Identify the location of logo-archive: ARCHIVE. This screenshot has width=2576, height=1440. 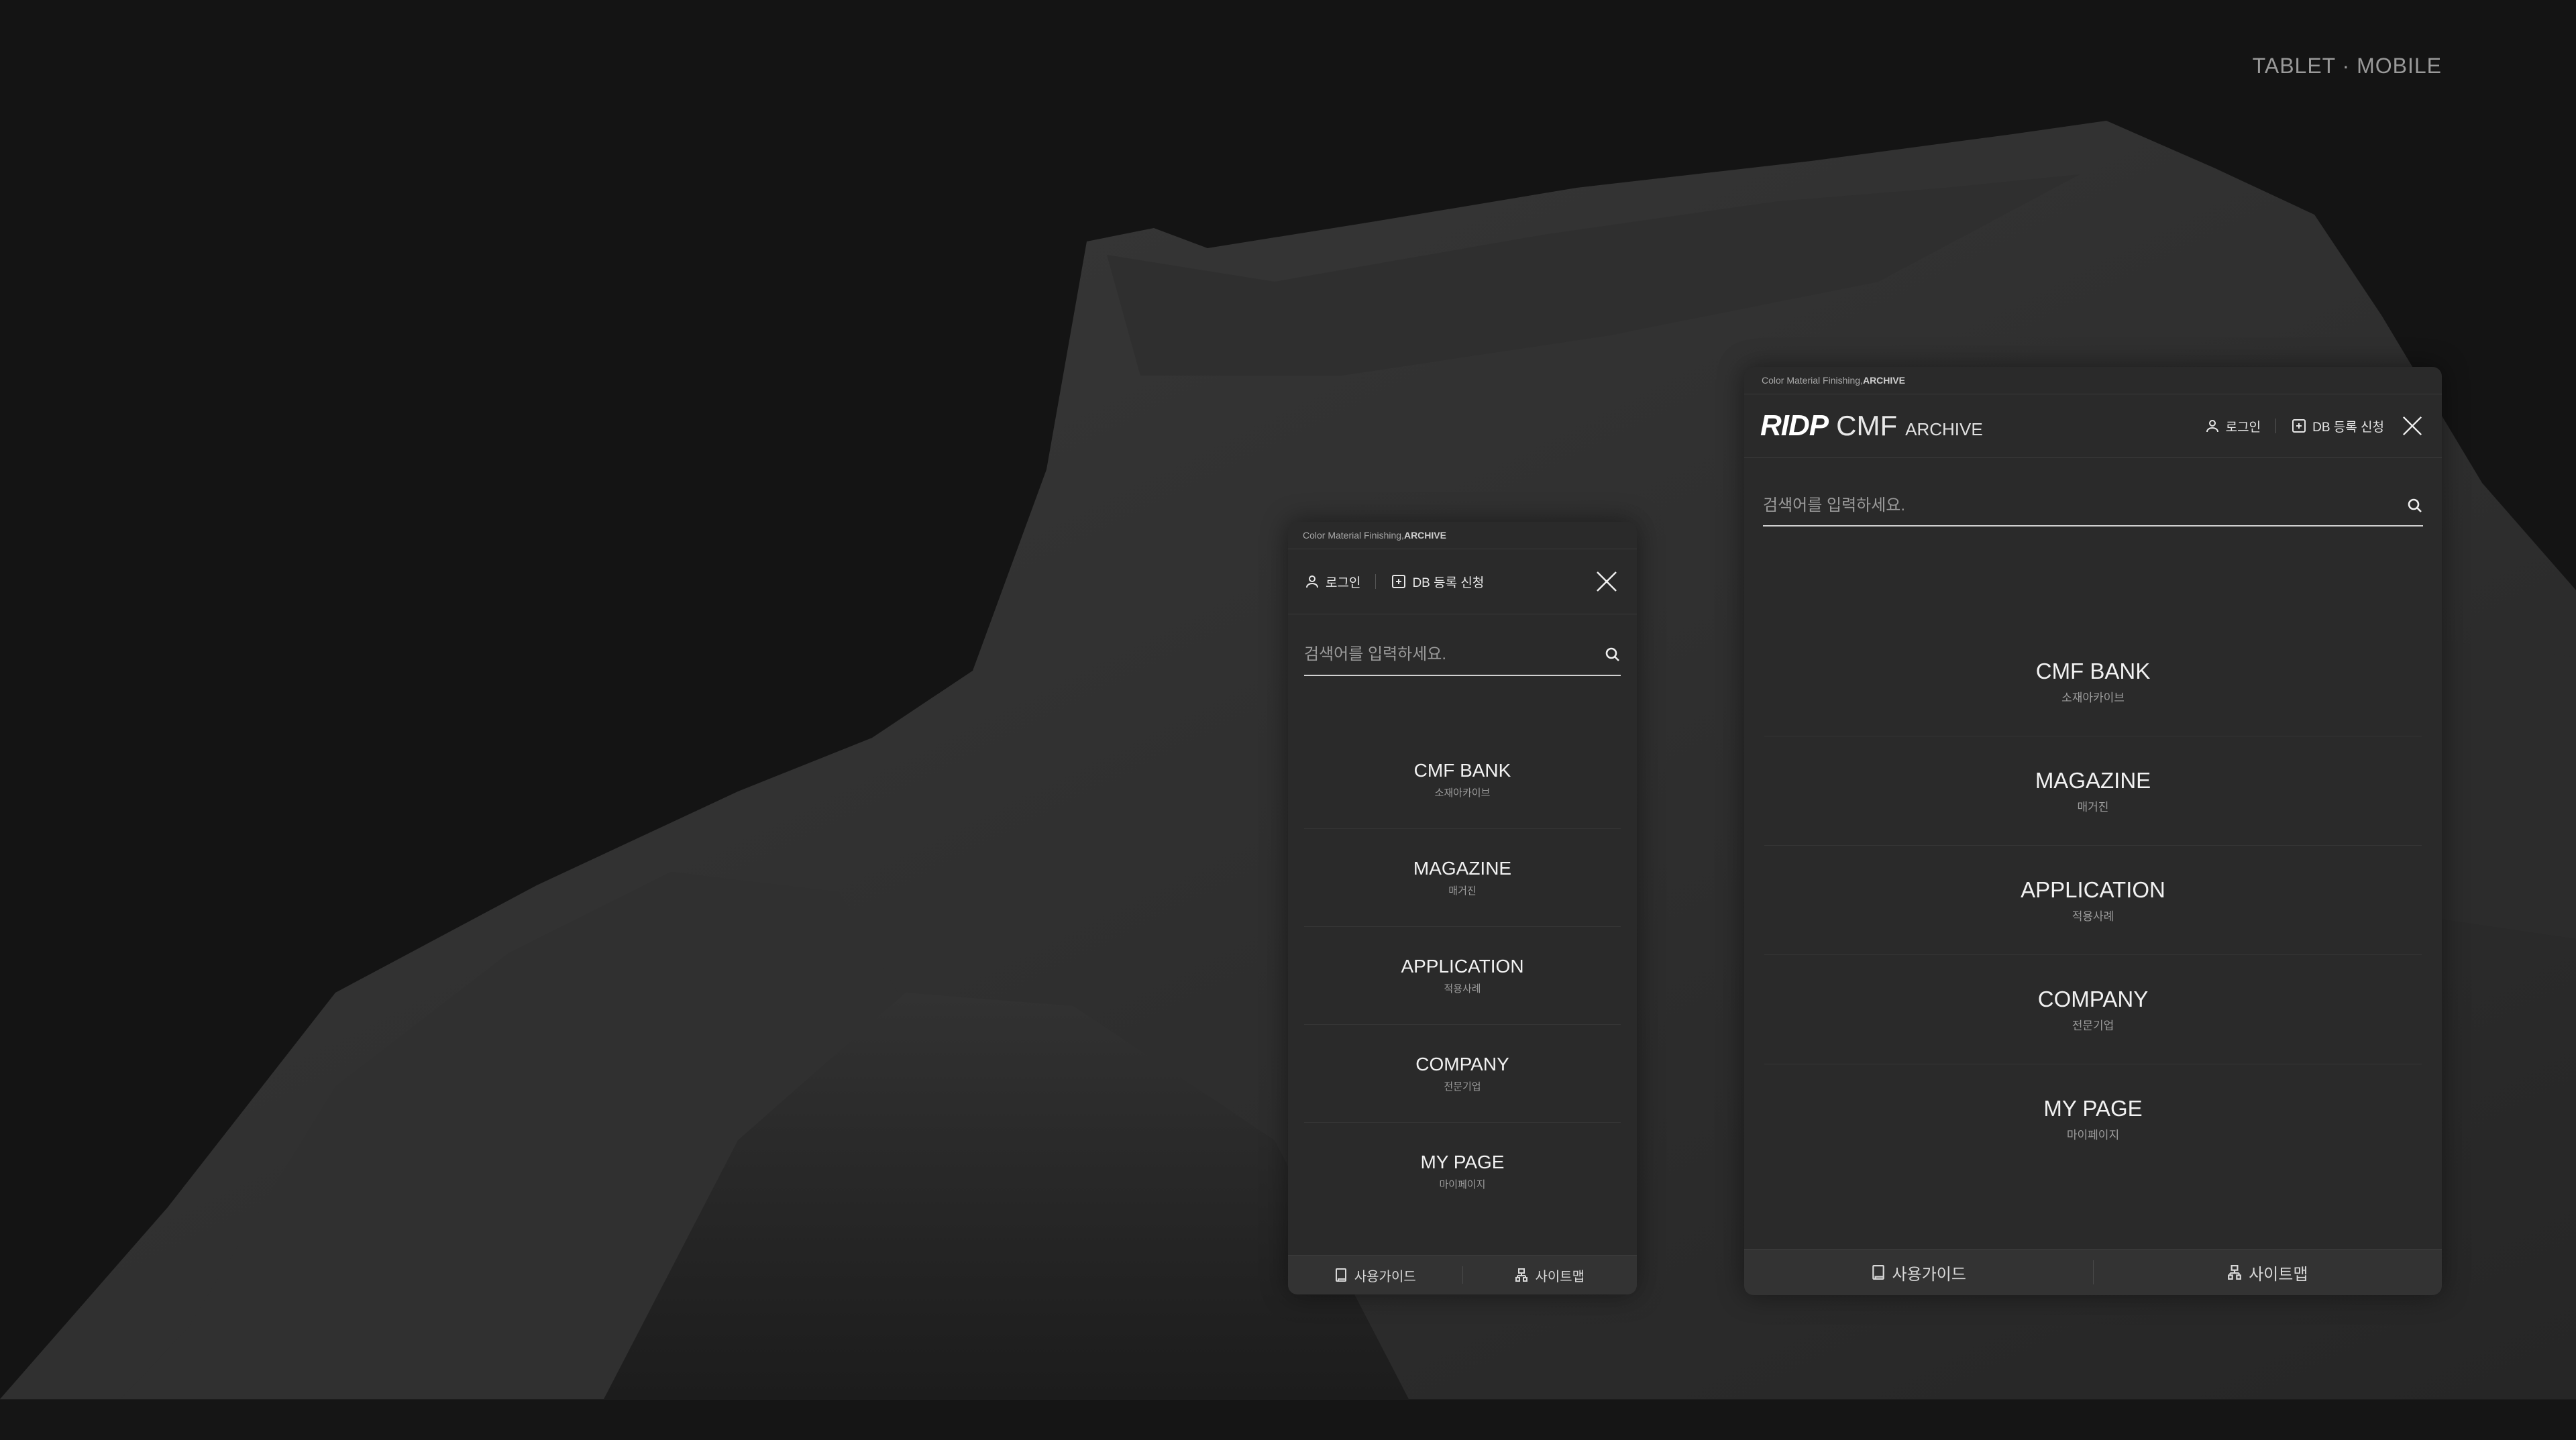
(1944, 429).